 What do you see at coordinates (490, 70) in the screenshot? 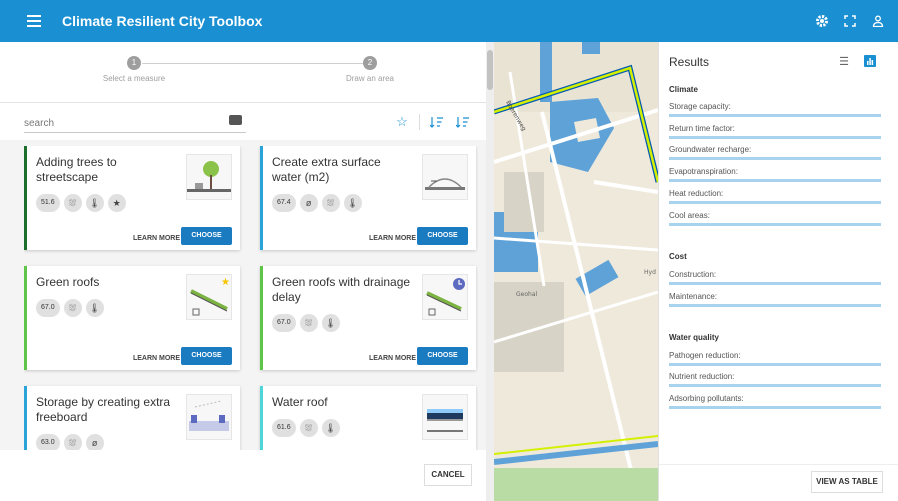
I see `scrollbar-thumb` at bounding box center [490, 70].